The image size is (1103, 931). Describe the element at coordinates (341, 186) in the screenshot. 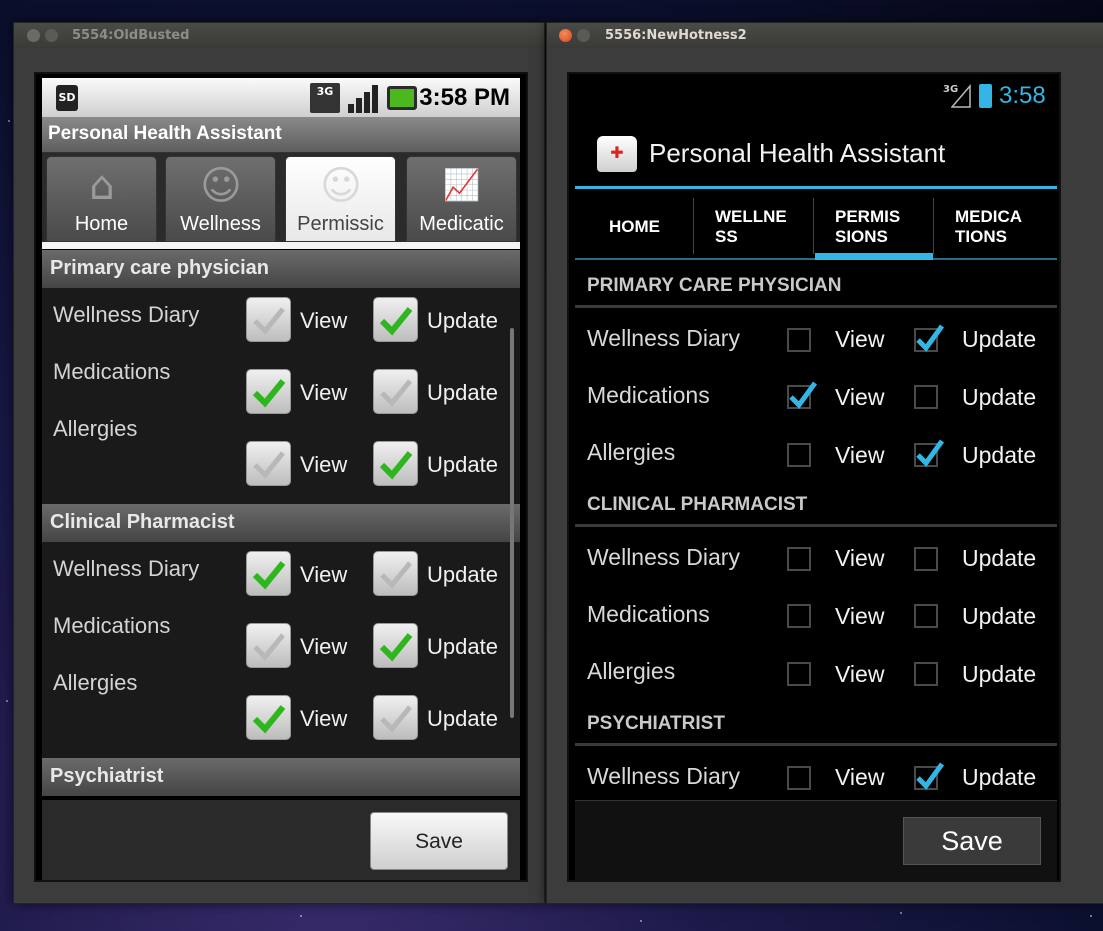

I see `smiley-icon: ☺` at that location.